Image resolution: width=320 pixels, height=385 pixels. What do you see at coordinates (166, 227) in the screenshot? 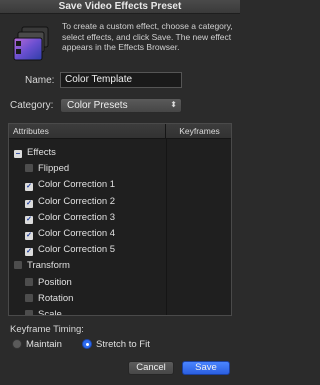
I see `column-divider` at bounding box center [166, 227].